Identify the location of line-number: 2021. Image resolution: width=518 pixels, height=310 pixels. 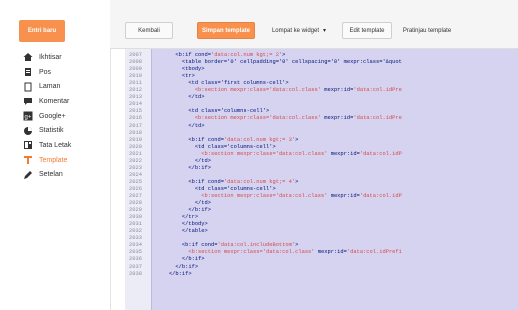
(135, 153).